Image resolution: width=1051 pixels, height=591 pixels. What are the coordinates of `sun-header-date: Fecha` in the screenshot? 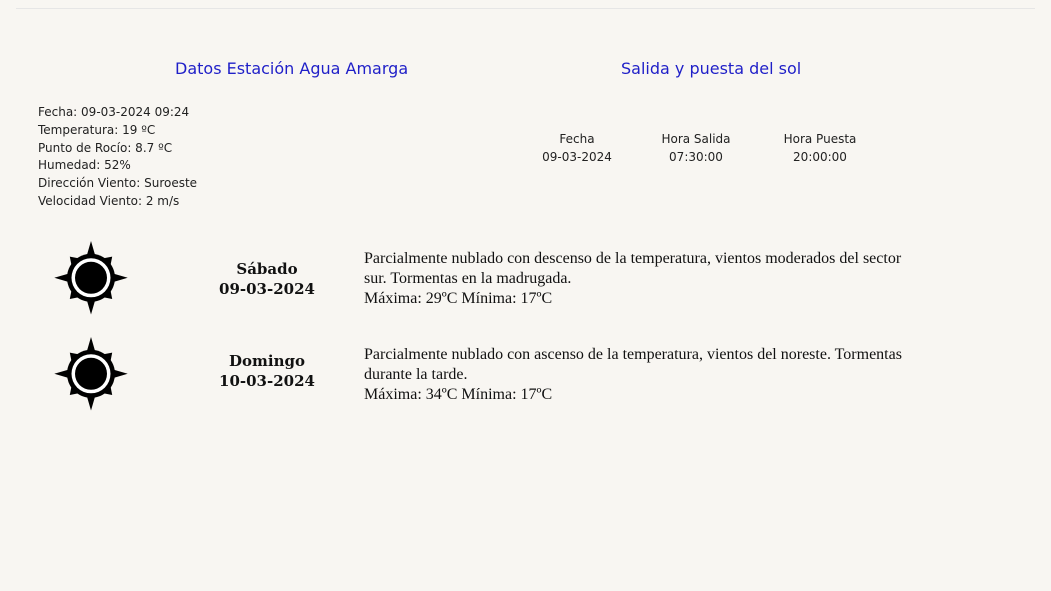 It's located at (577, 139).